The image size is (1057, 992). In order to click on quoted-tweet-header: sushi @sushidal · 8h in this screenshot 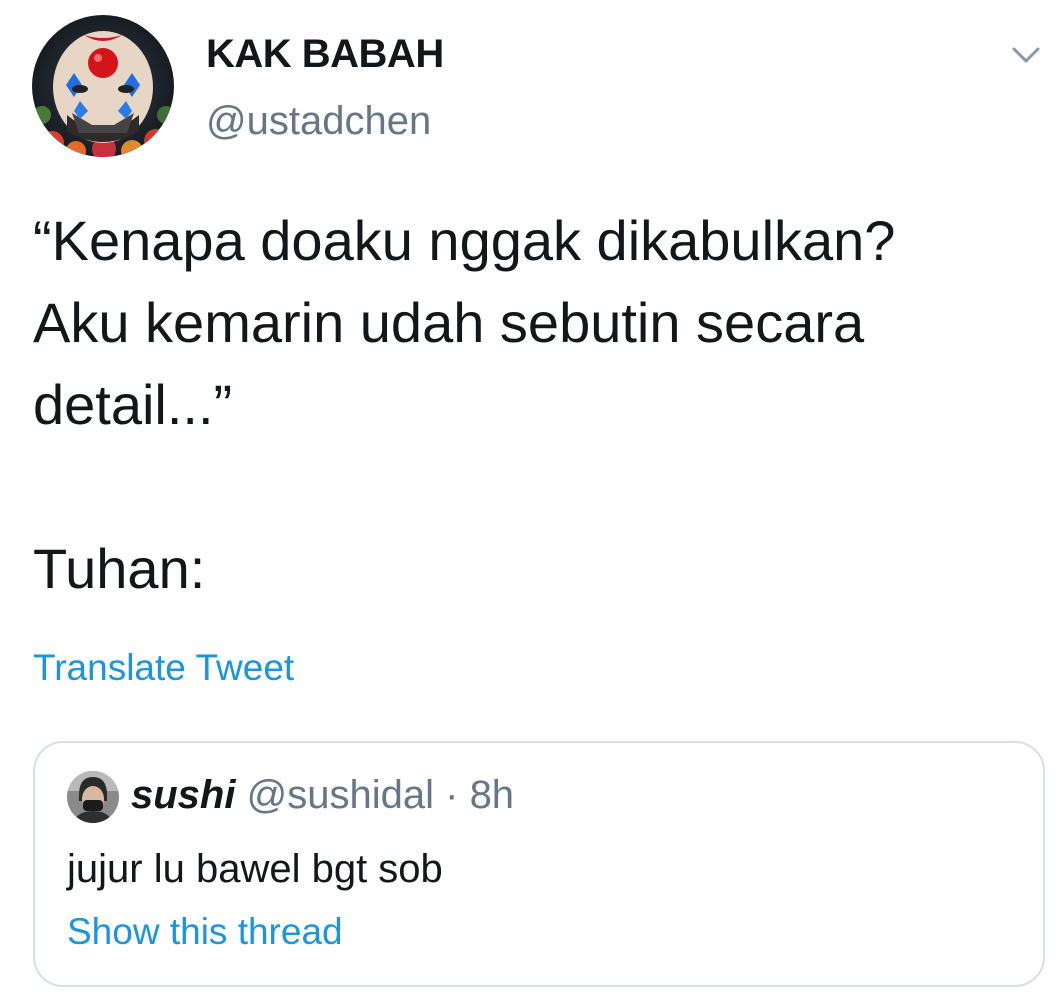, I will do `click(322, 795)`.